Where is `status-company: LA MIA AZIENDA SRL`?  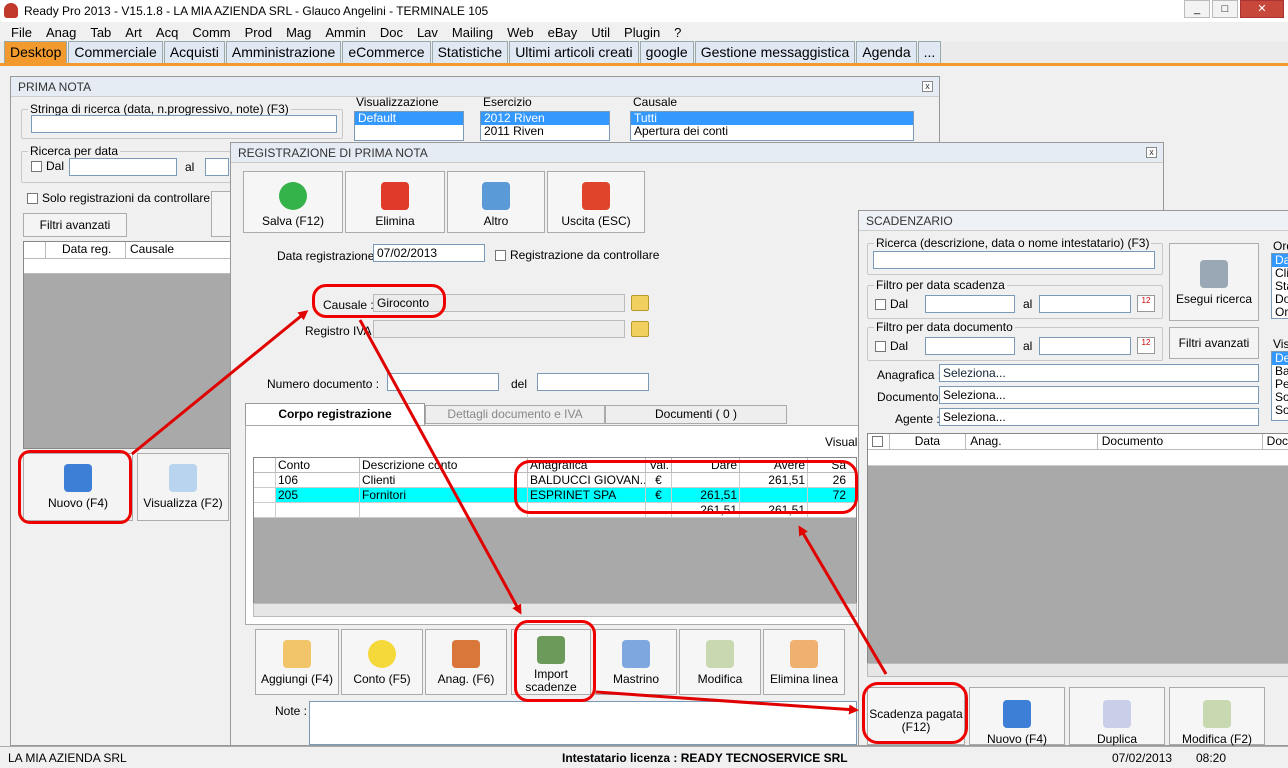
status-company: LA MIA AZIENDA SRL is located at coordinates (67, 758).